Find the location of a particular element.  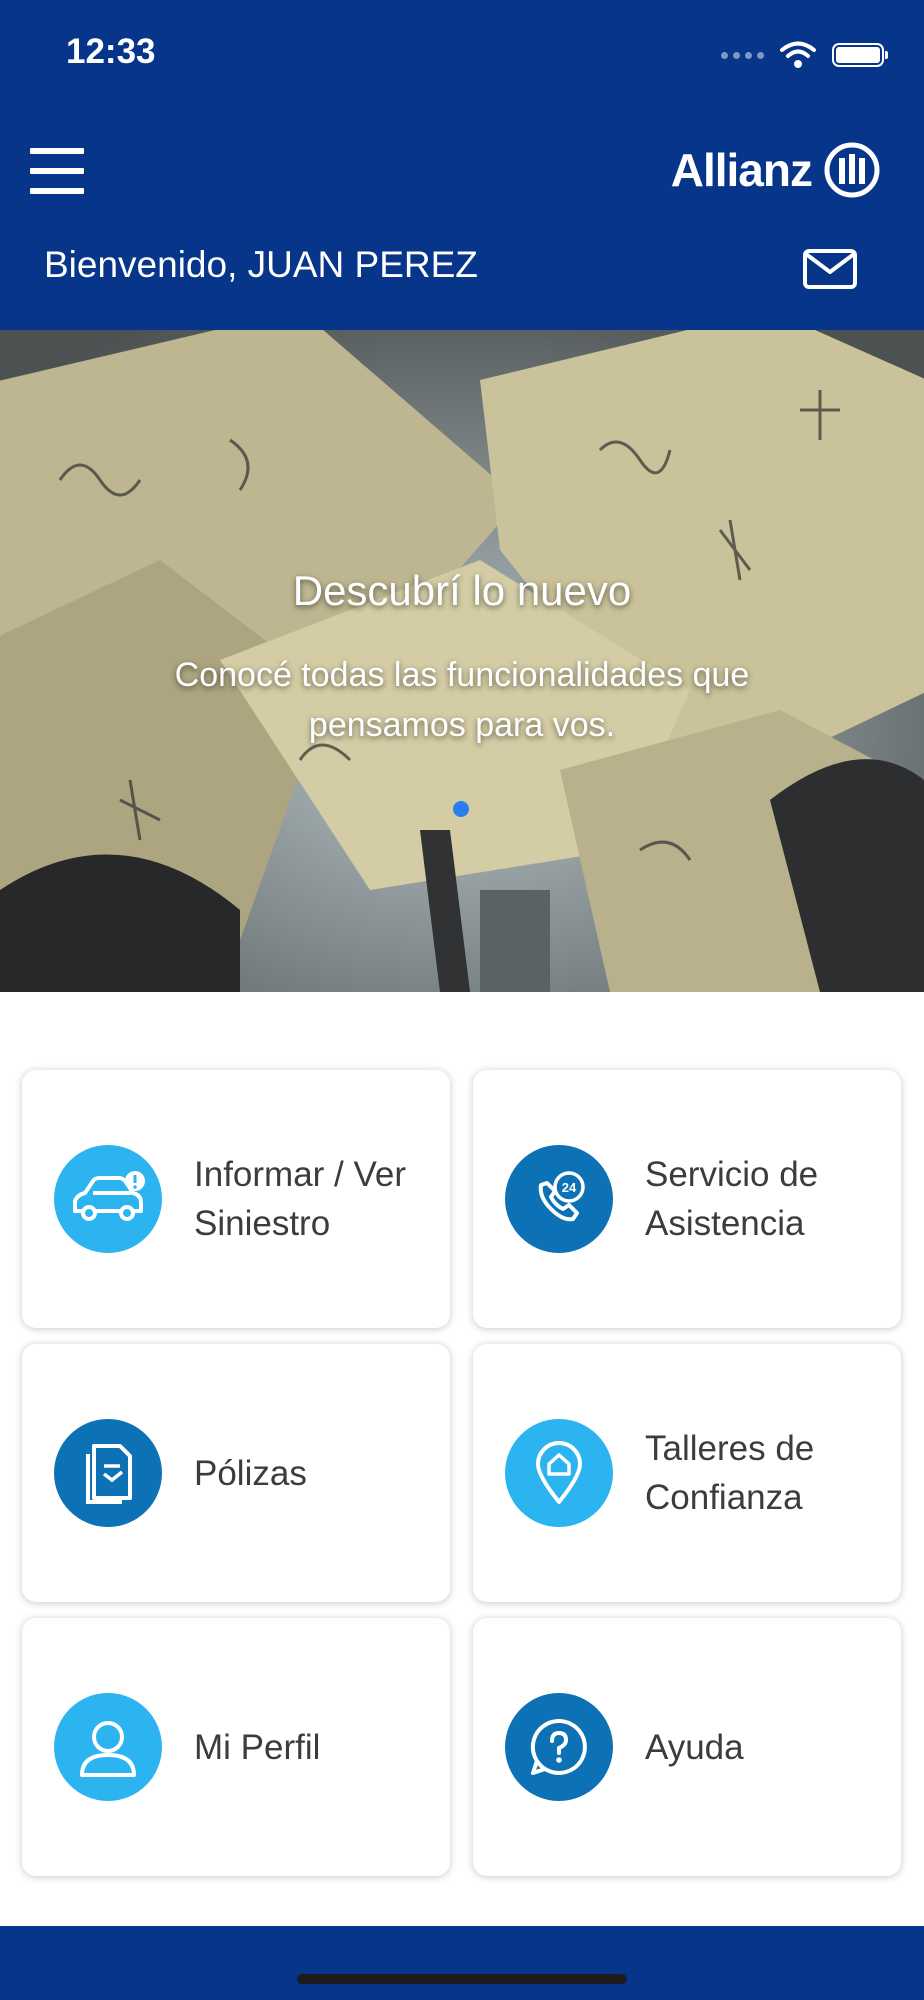

menu-button is located at coordinates (58, 171).